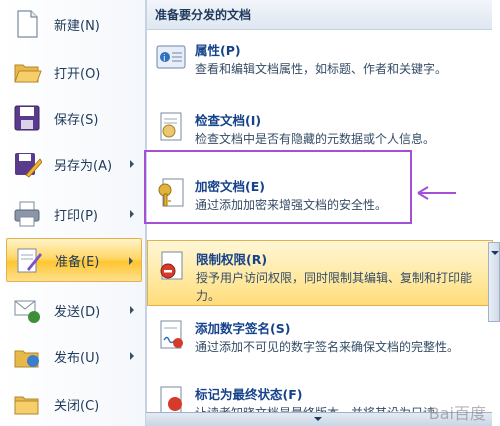 This screenshot has width=500, height=426. I want to click on properties-icon: i, so click(172, 57).